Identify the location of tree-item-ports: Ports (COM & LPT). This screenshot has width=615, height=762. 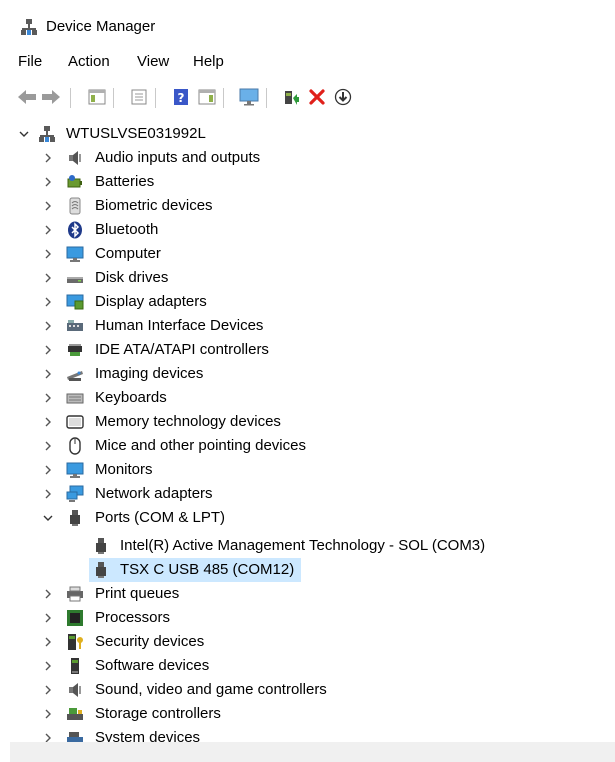
(307, 518).